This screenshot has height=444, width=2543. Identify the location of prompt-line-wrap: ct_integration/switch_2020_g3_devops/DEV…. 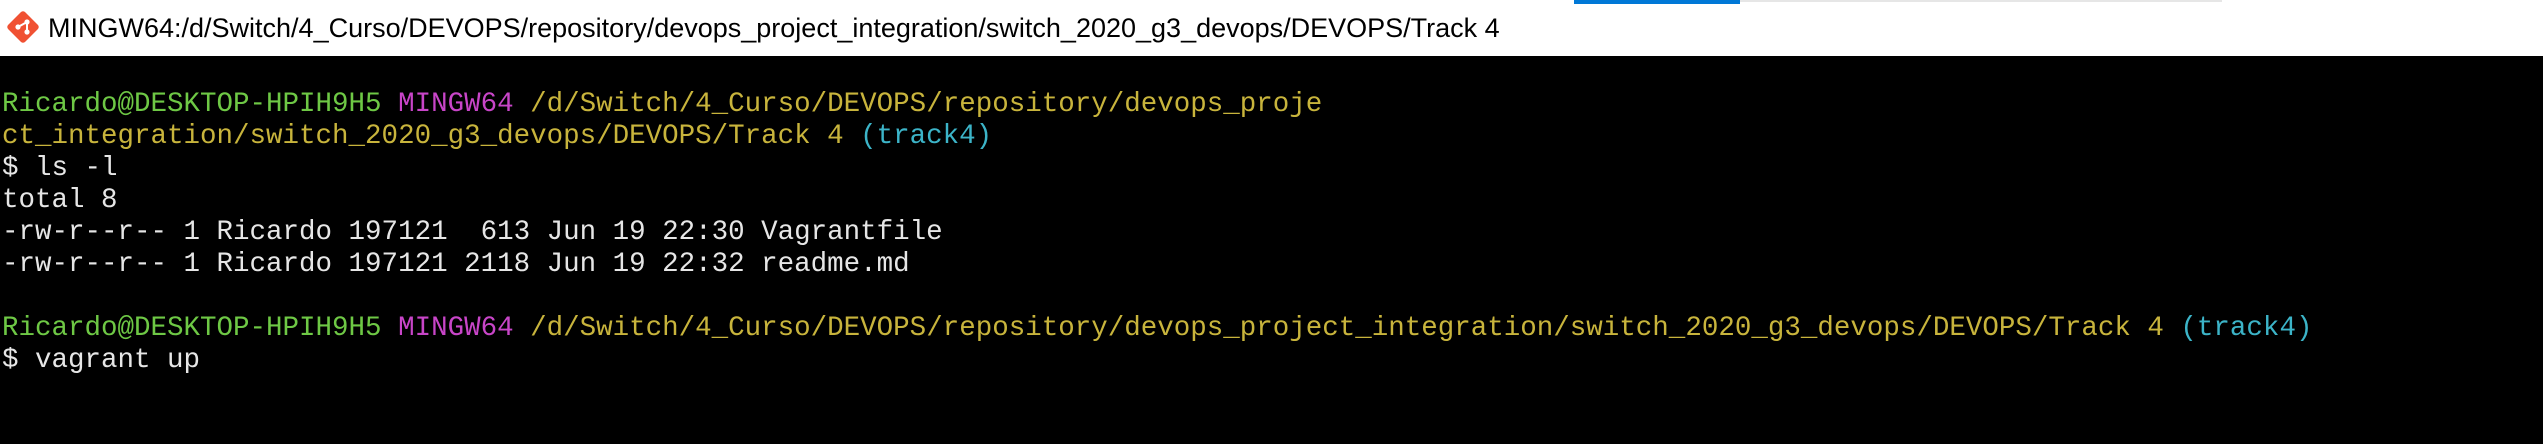
(497, 137).